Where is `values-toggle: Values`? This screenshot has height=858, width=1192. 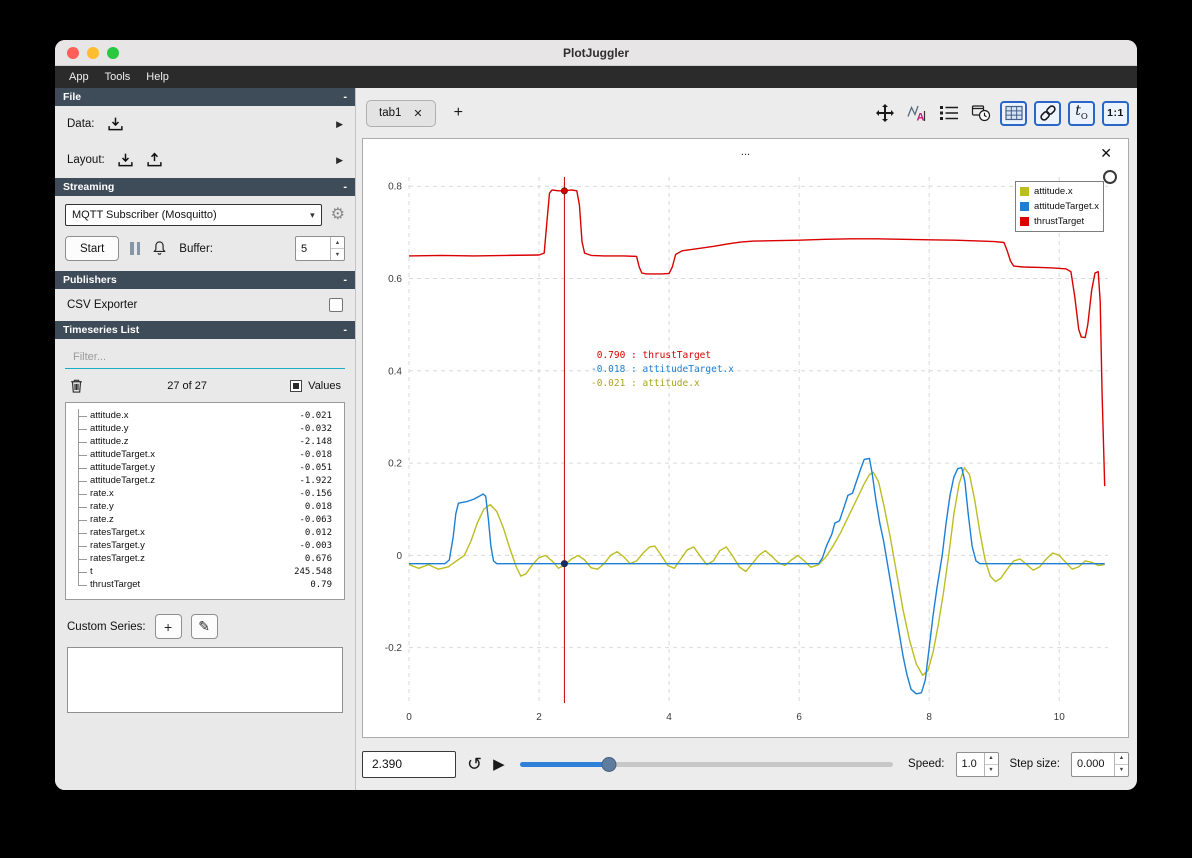
values-toggle: Values is located at coordinates (315, 386).